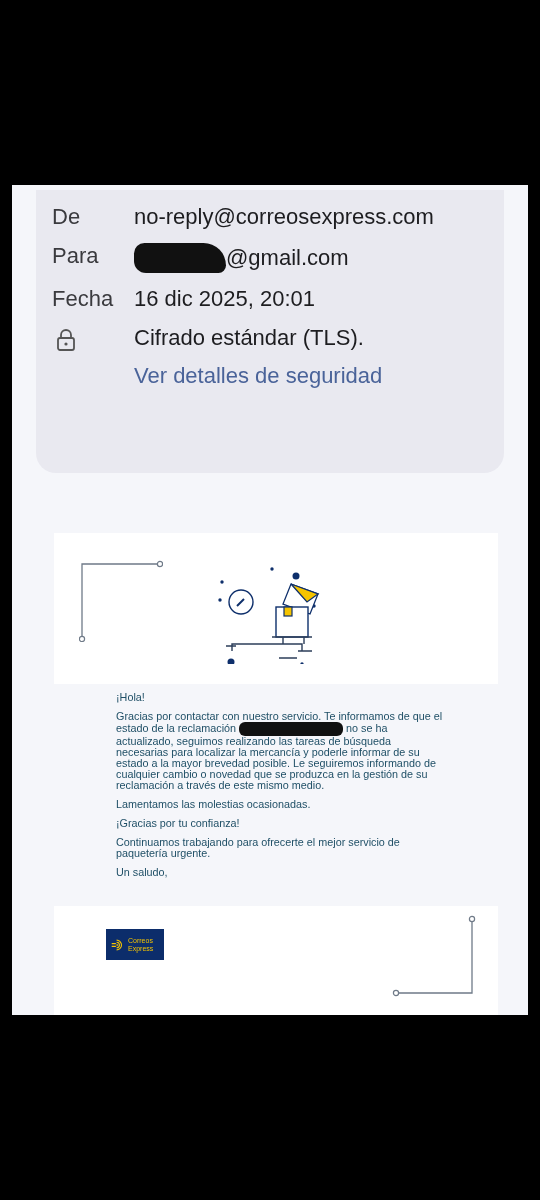 Image resolution: width=540 pixels, height=1200 pixels. What do you see at coordinates (225, 299) in the screenshot?
I see `field-value: 16 dic 2025, 20:01` at bounding box center [225, 299].